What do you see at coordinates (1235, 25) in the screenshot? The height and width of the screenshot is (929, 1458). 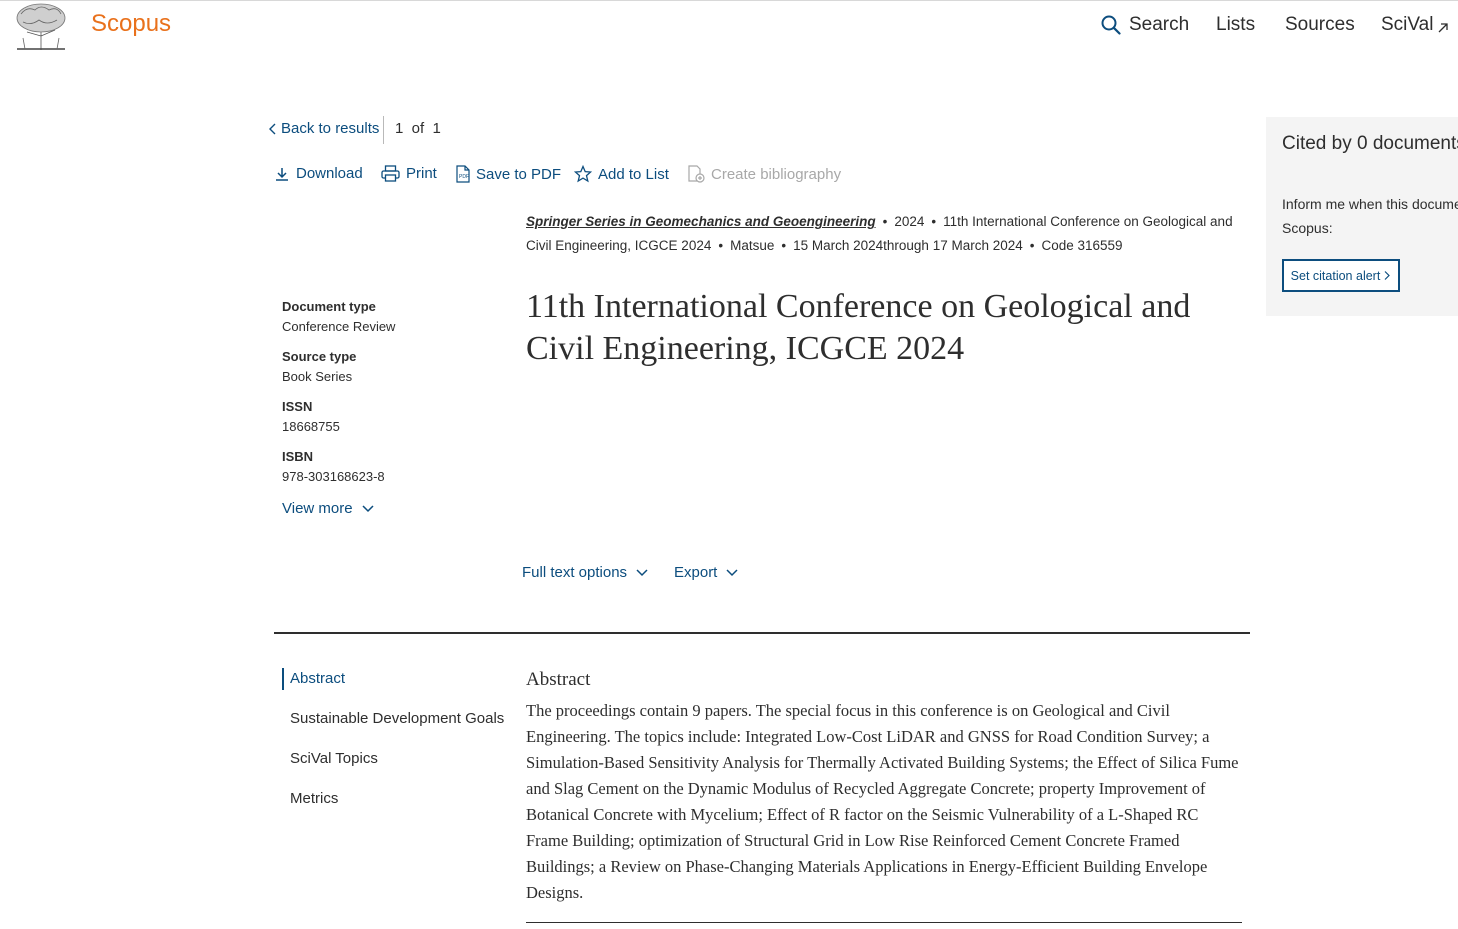 I see `nav-lists: Lists` at bounding box center [1235, 25].